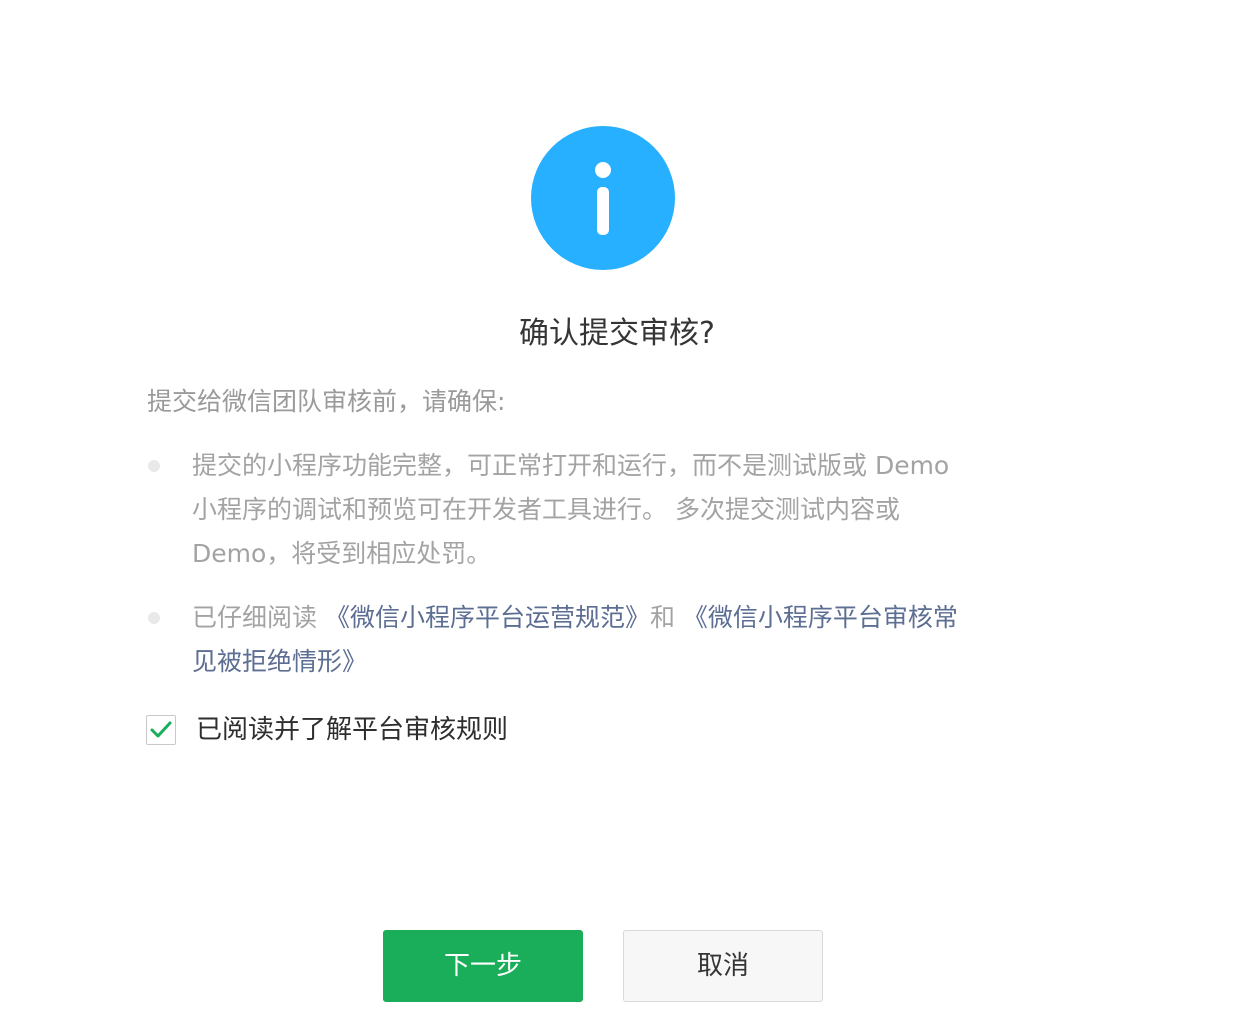 The image size is (1234, 1020). I want to click on requirement-item-1-line-1: 提交的小程序功能完整，可正常打开和运行，而不是测试版或 Demo, so click(571, 465).